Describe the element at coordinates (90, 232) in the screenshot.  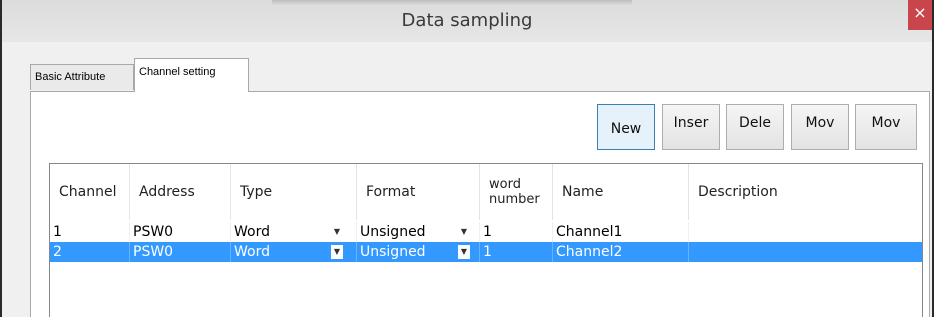
I see `cell-channel: 1` at that location.